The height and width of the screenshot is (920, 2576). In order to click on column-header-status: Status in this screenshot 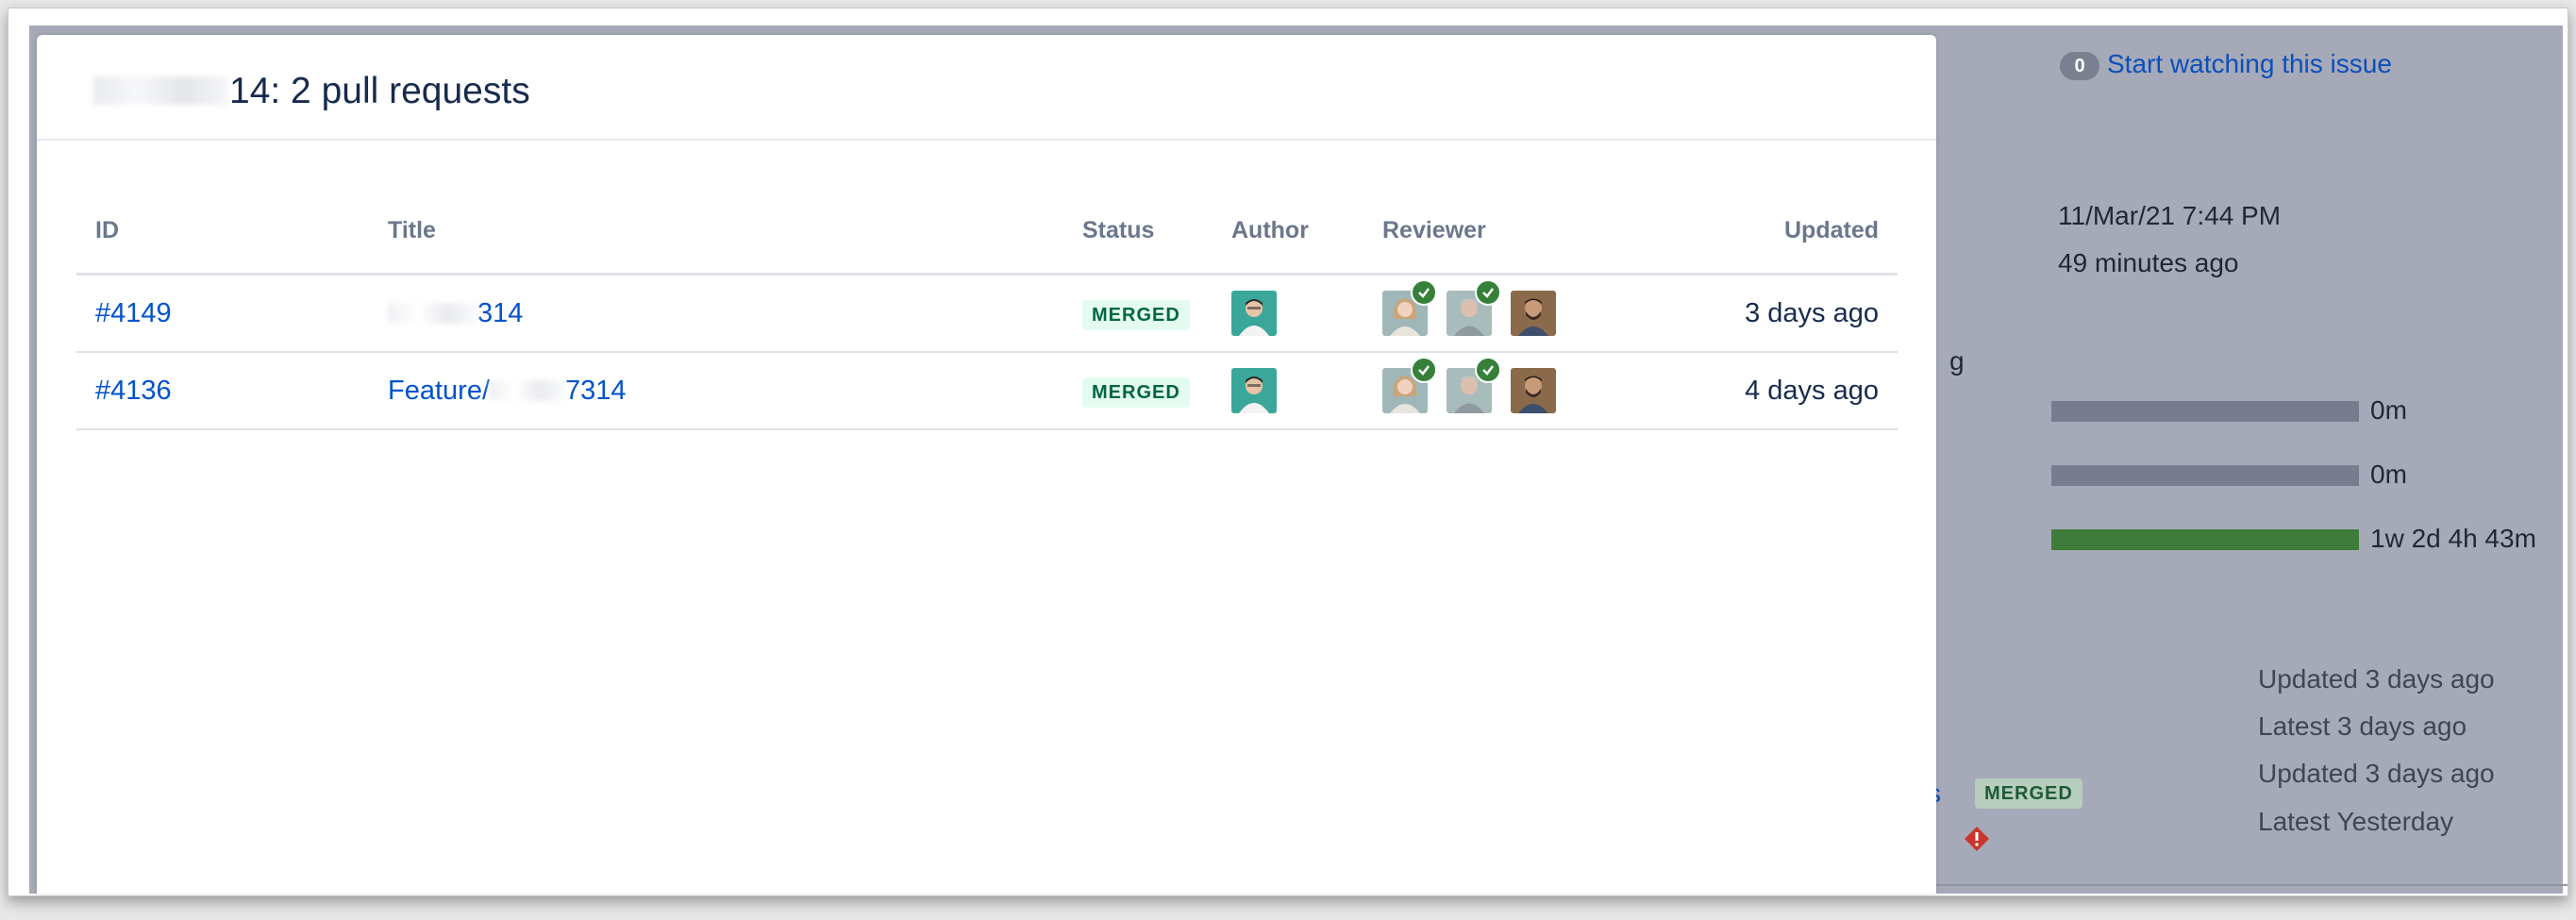, I will do `click(1138, 232)`.